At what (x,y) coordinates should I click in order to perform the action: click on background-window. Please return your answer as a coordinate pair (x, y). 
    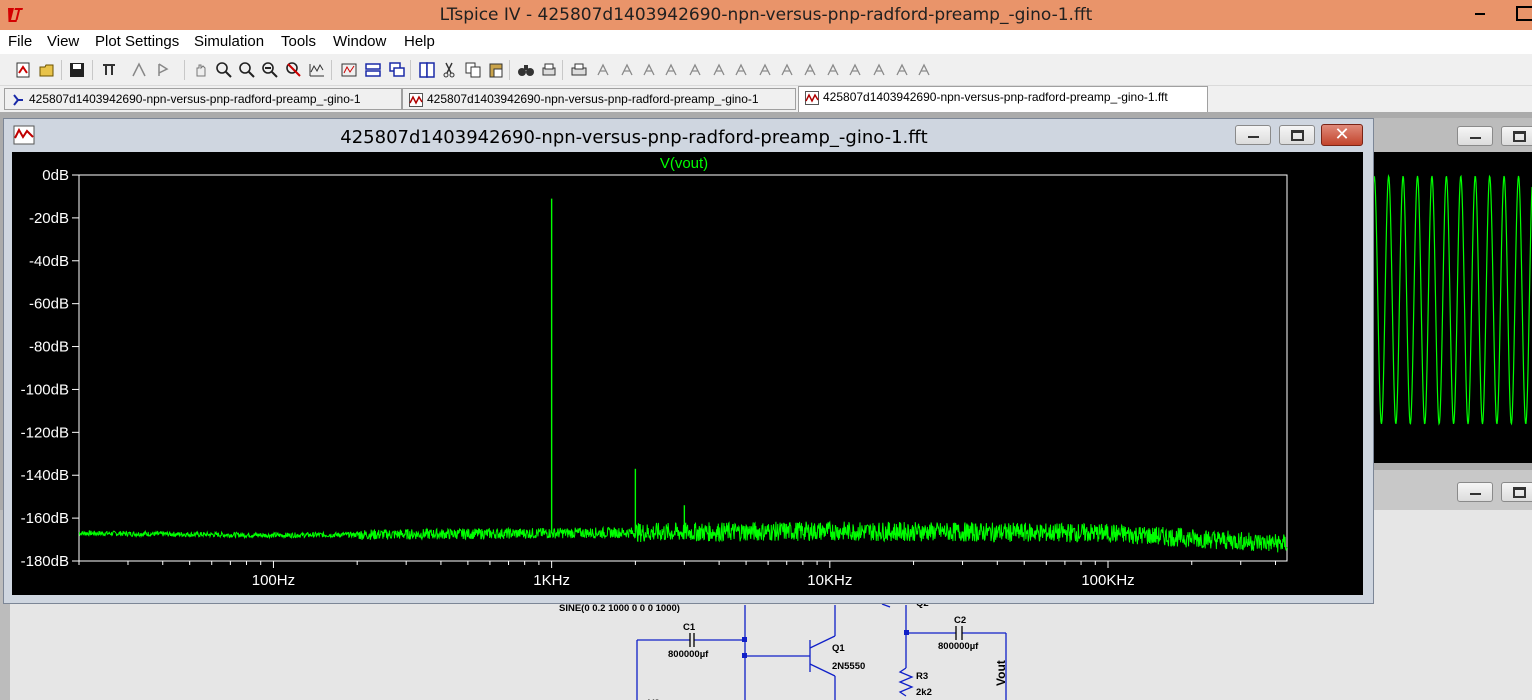
    Looking at the image, I should click on (1451, 490).